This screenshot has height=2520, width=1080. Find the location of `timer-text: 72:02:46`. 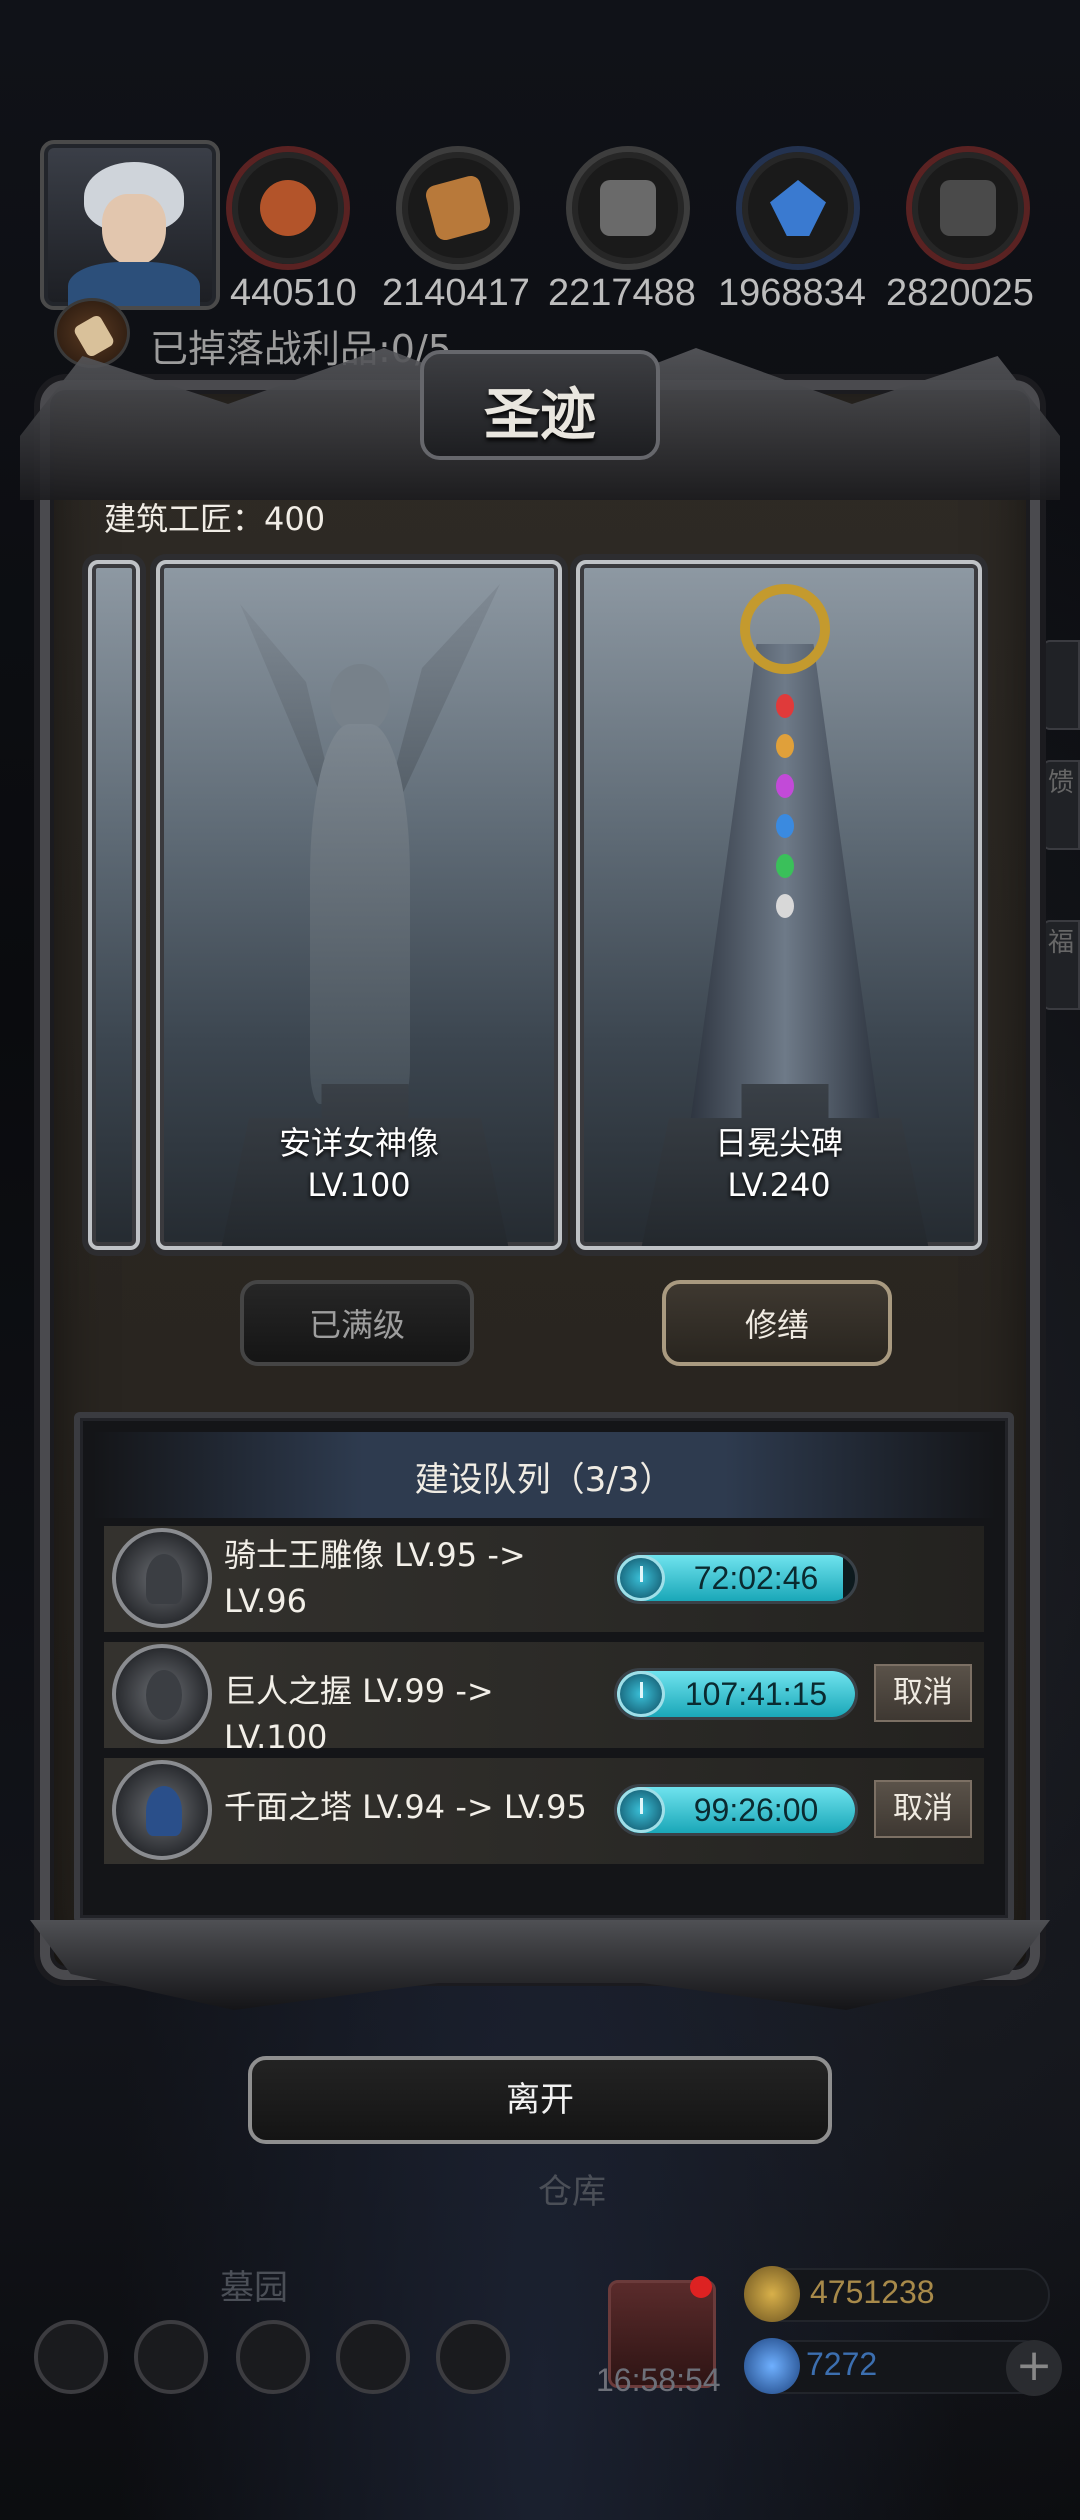

timer-text: 72:02:46 is located at coordinates (756, 1578).